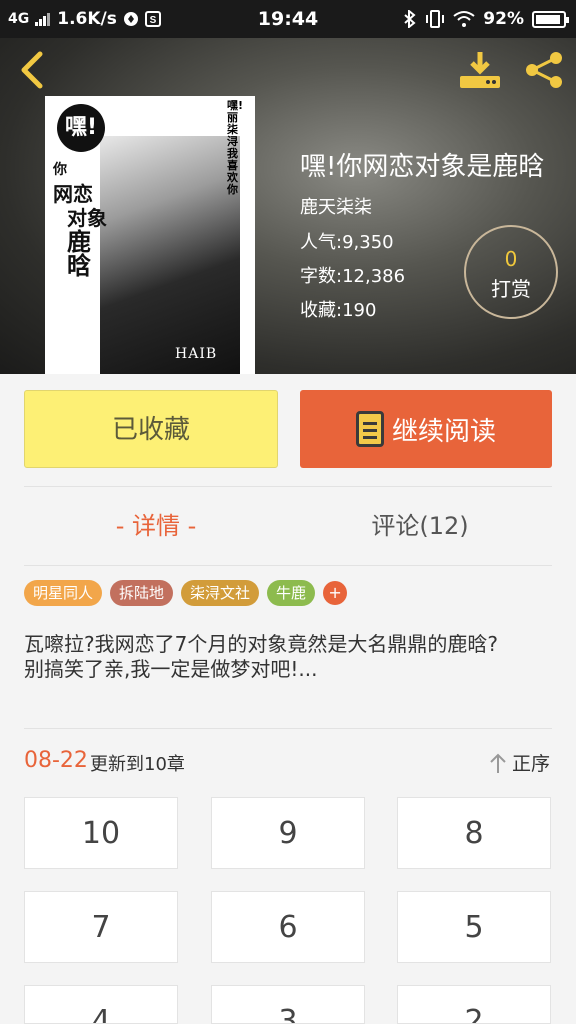 The image size is (576, 1024). What do you see at coordinates (503, 19) in the screenshot?
I see `battery-percent: 92%` at bounding box center [503, 19].